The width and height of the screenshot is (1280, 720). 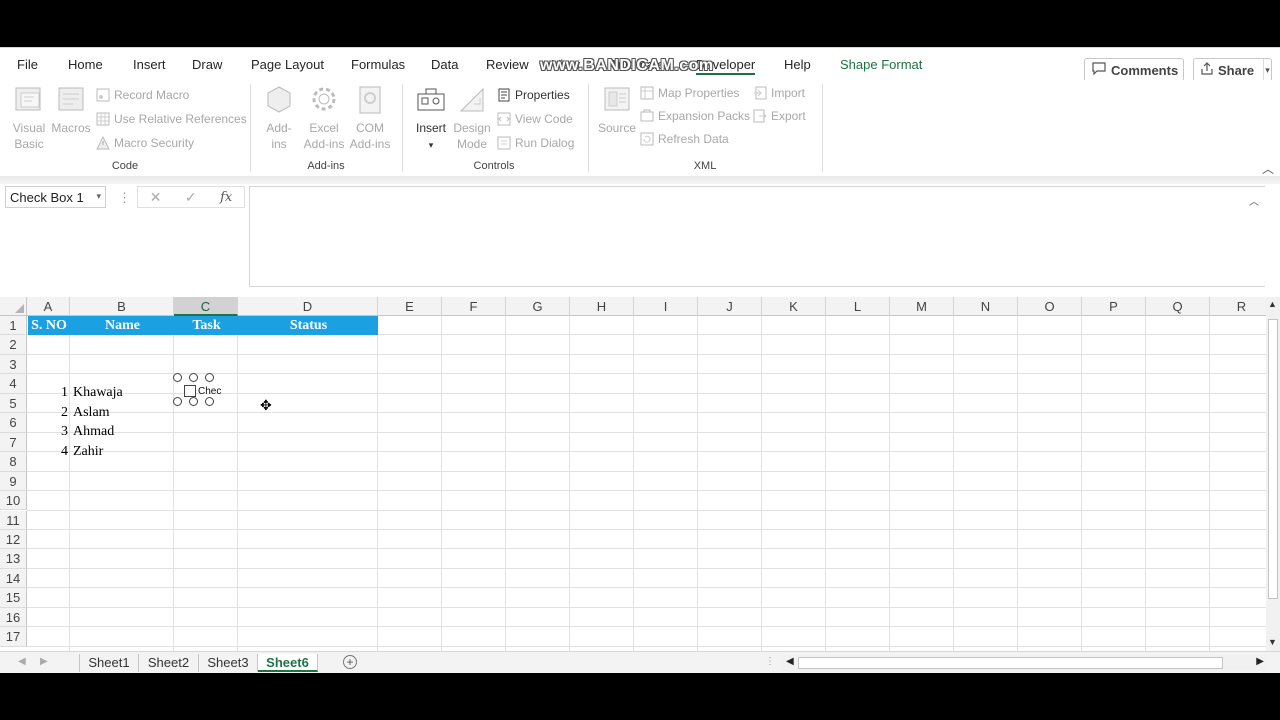 I want to click on tab-formulas: Formulas, so click(x=378, y=64).